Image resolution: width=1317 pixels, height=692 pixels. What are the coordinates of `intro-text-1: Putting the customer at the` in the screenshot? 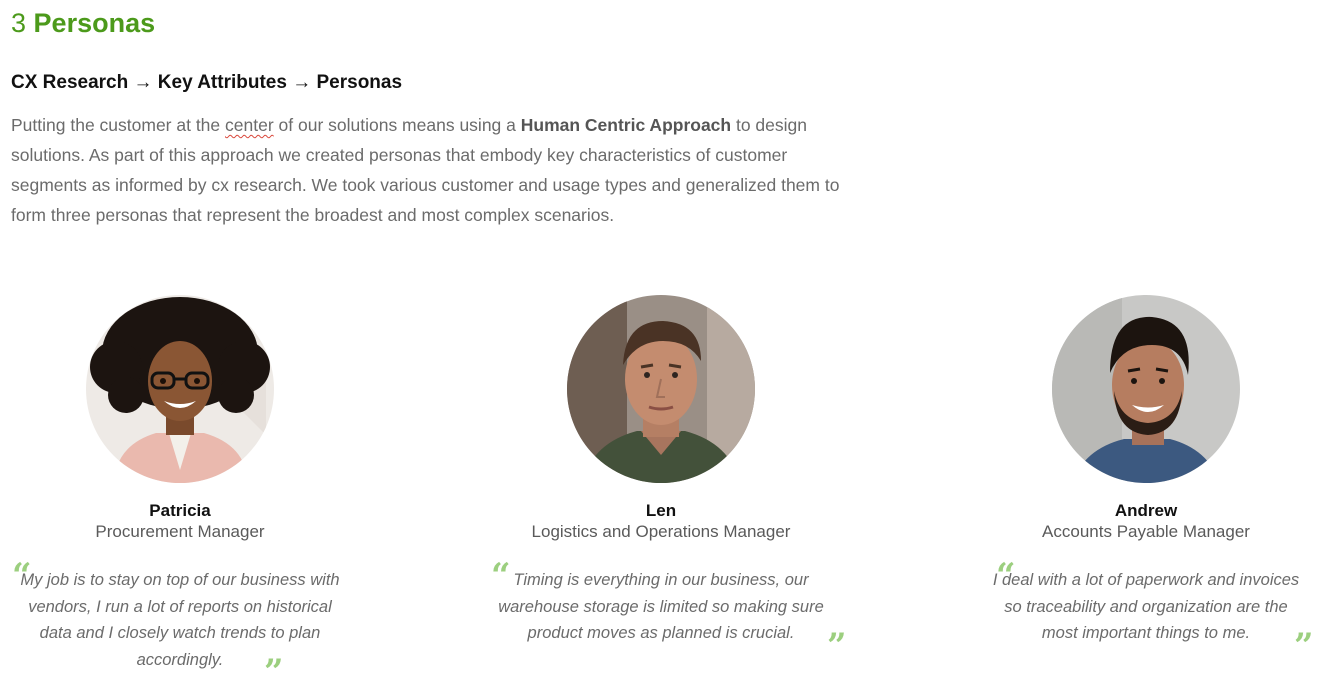 It's located at (118, 125).